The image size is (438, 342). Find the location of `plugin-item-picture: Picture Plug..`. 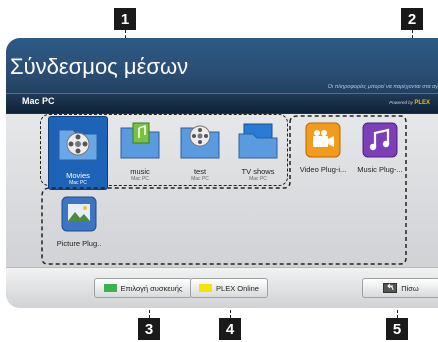

plugin-item-picture: Picture Plug.. is located at coordinates (79, 221).